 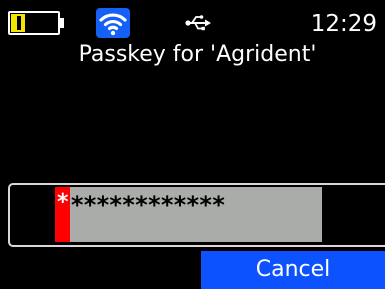 I want to click on wifi-icon, so click(x=113, y=23).